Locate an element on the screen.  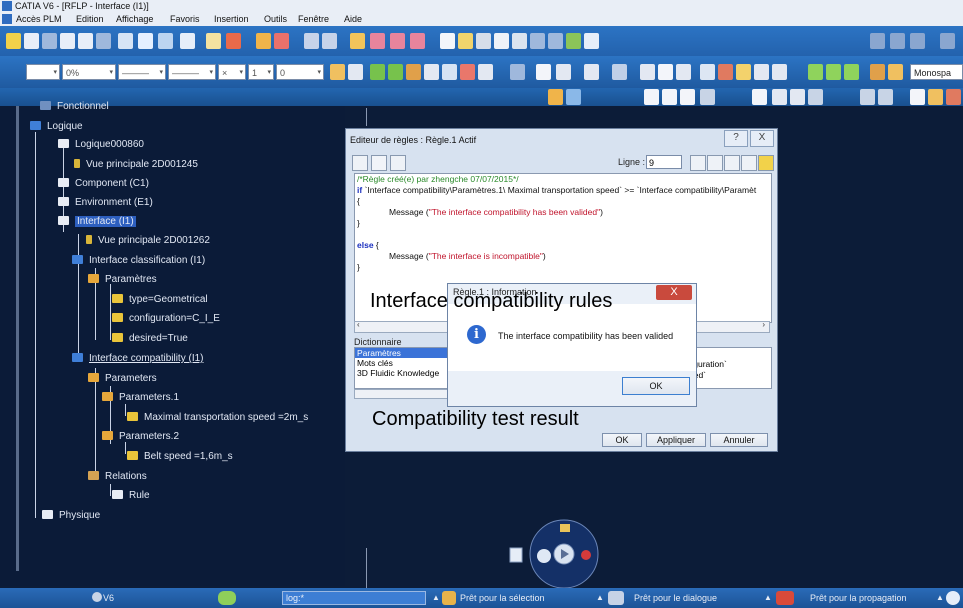
point-symbol-combo: × ▾ is located at coordinates (232, 72).